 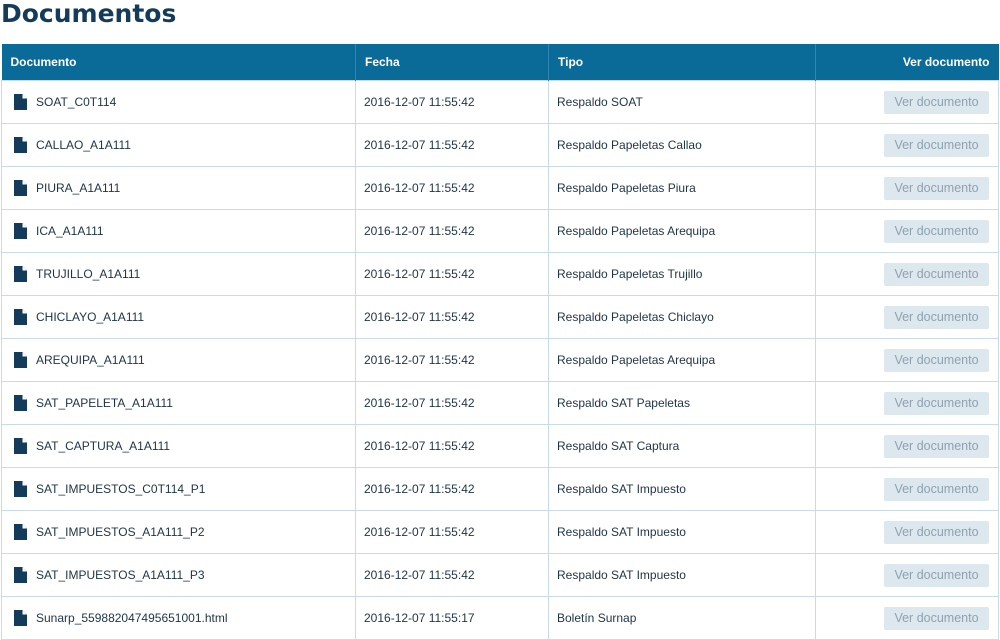 I want to click on document-cell: SAT_CAPTURA_A1A111, so click(x=178, y=446).